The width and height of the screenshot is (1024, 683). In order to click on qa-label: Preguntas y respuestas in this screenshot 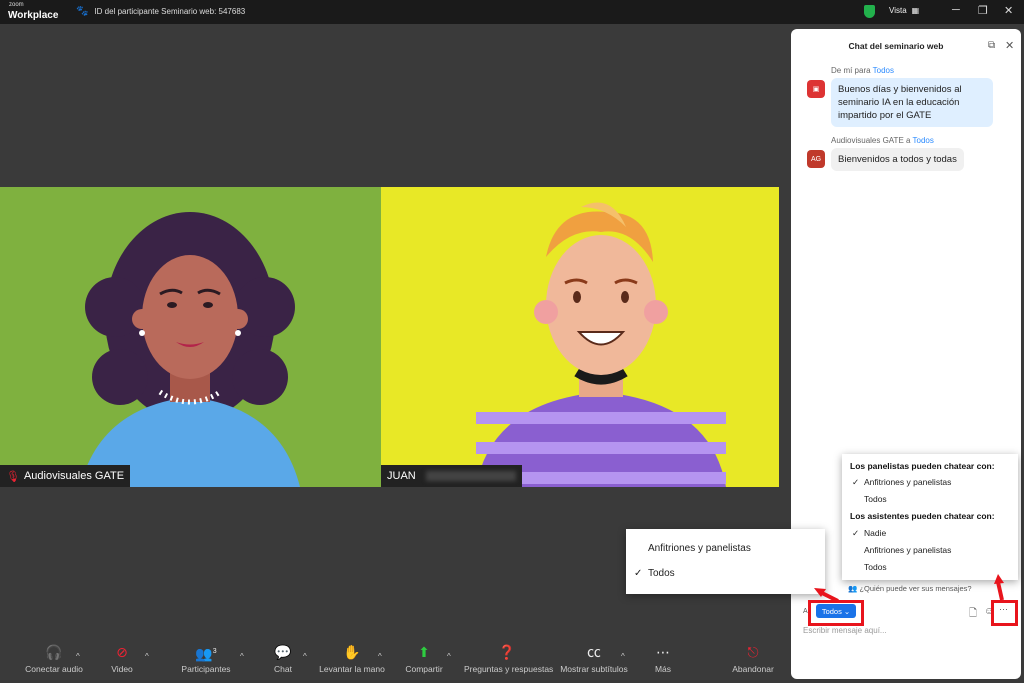, I will do `click(509, 669)`.